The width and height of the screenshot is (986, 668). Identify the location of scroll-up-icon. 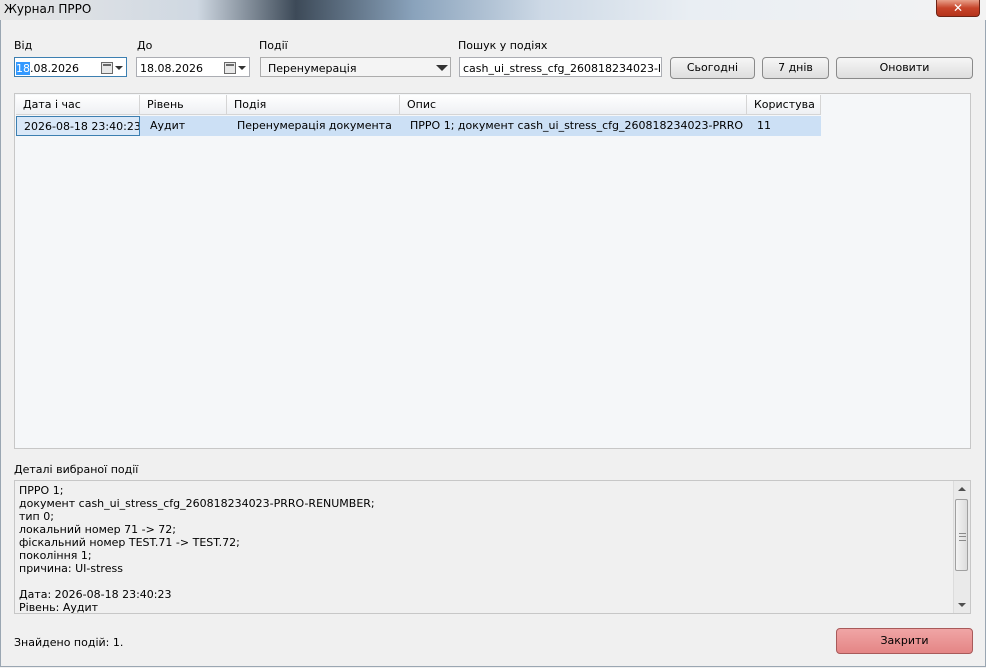
(962, 489).